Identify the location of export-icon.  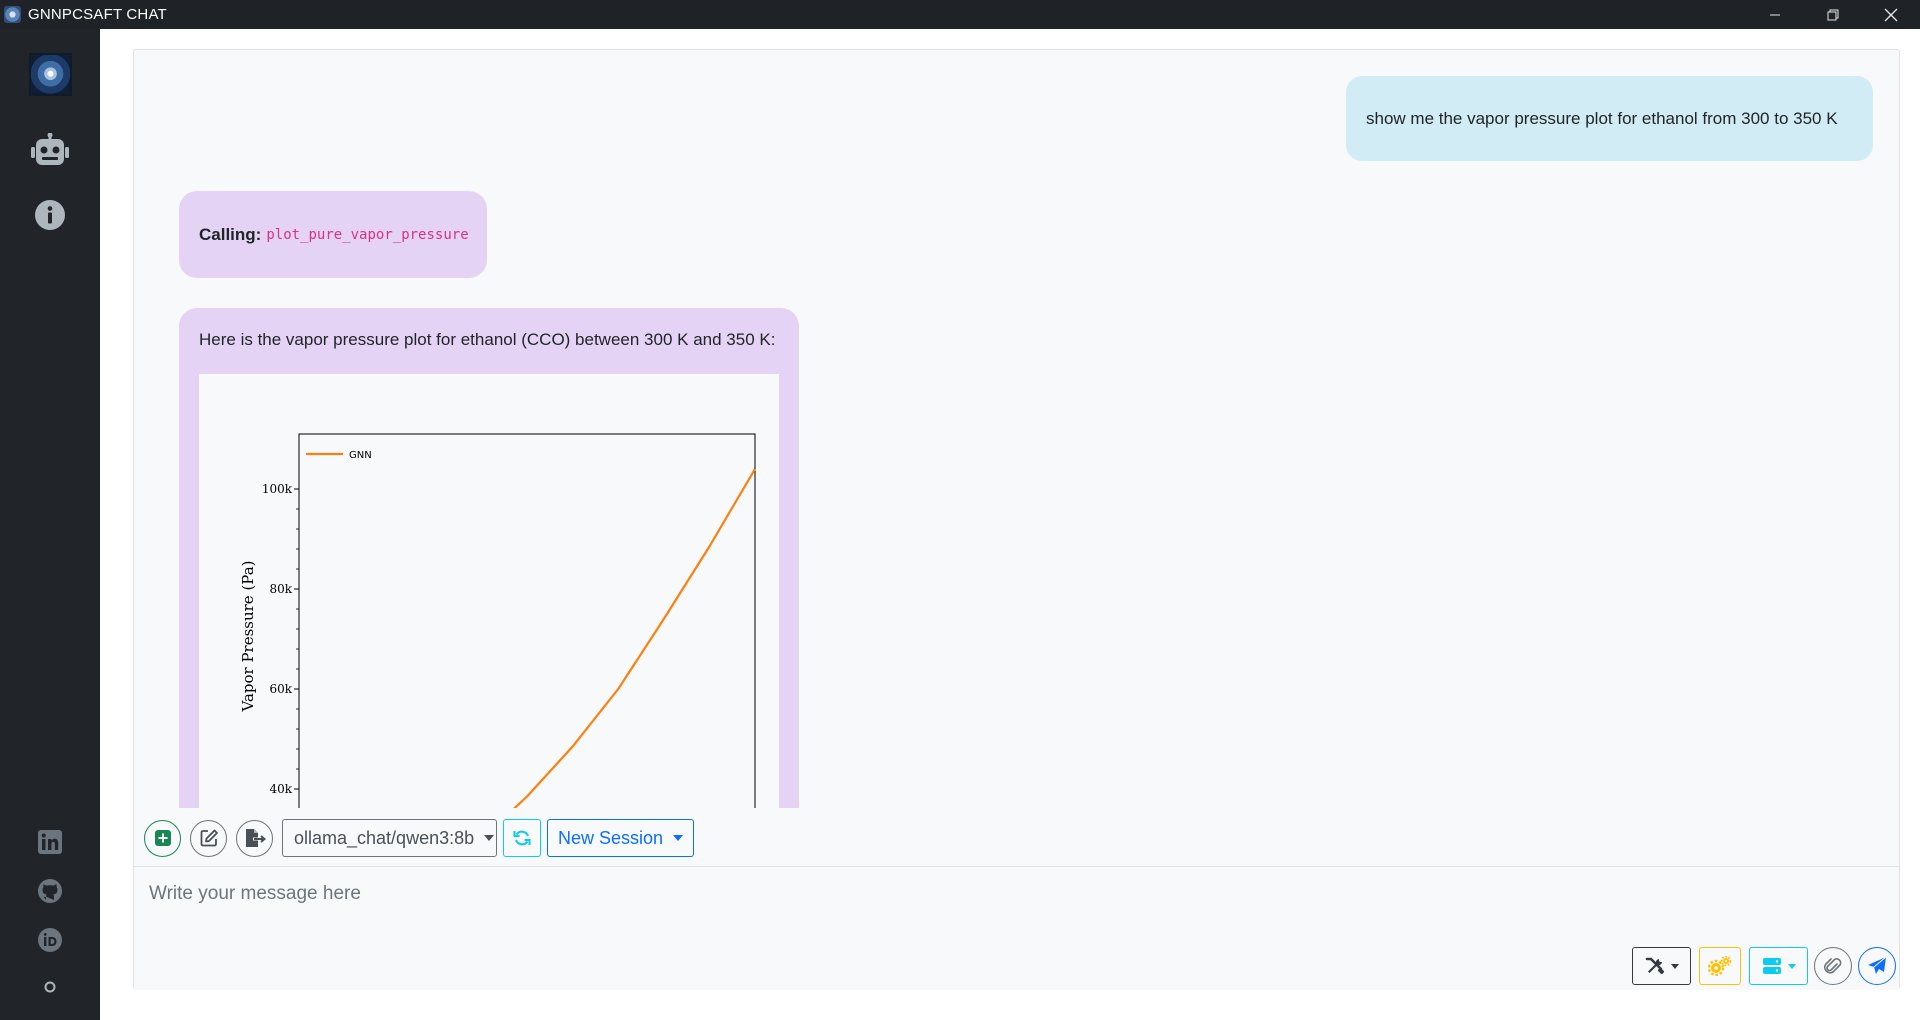
(255, 838).